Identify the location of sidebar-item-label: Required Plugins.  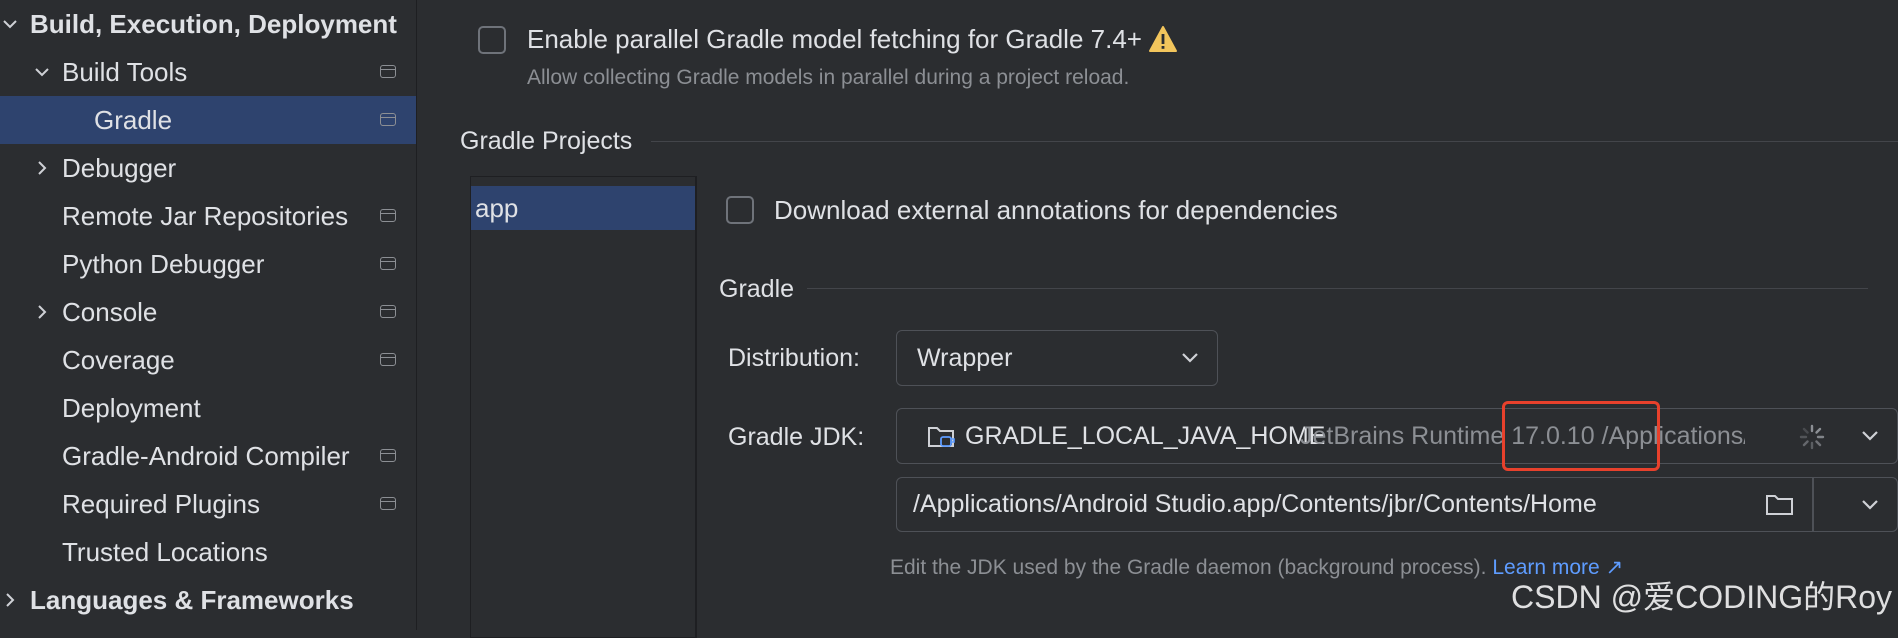
(161, 504).